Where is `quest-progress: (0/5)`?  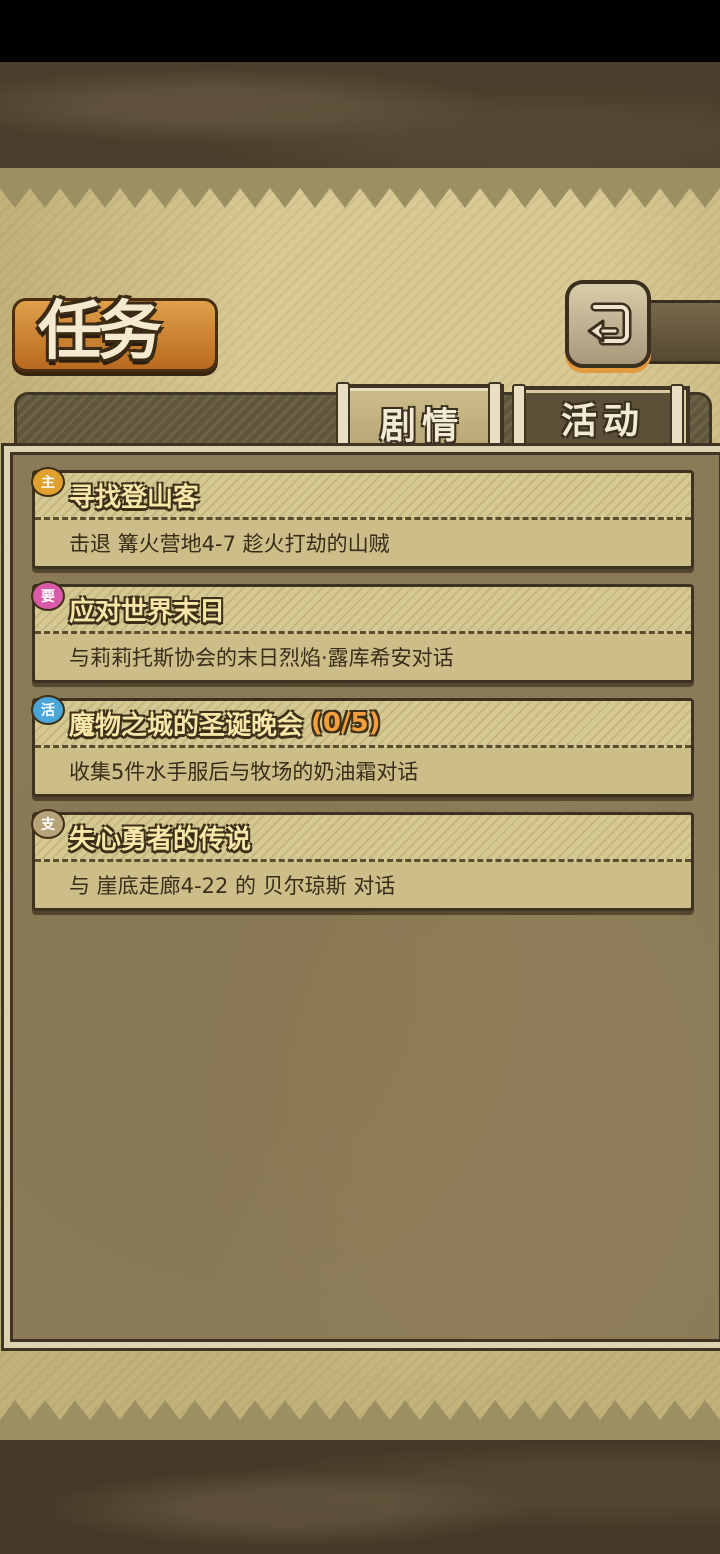 quest-progress: (0/5) is located at coordinates (346, 723).